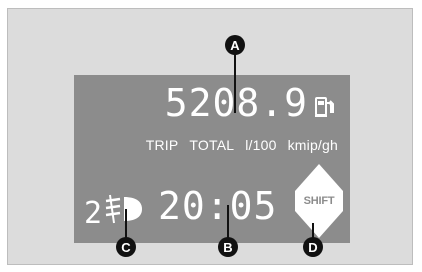 The height and width of the screenshot is (272, 422). I want to click on unit-speed: kmip/gh, so click(312, 145).